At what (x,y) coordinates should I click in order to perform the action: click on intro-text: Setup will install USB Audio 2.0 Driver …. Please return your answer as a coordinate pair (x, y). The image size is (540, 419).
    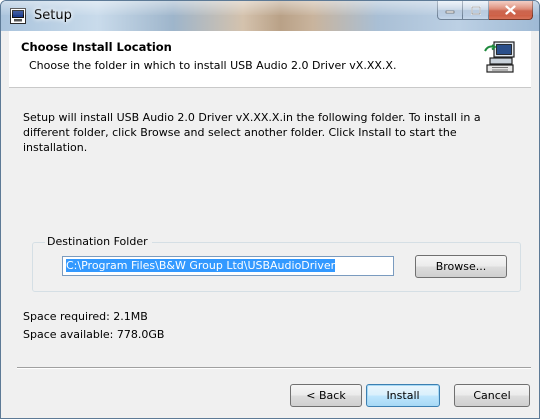
    Looking at the image, I should click on (273, 132).